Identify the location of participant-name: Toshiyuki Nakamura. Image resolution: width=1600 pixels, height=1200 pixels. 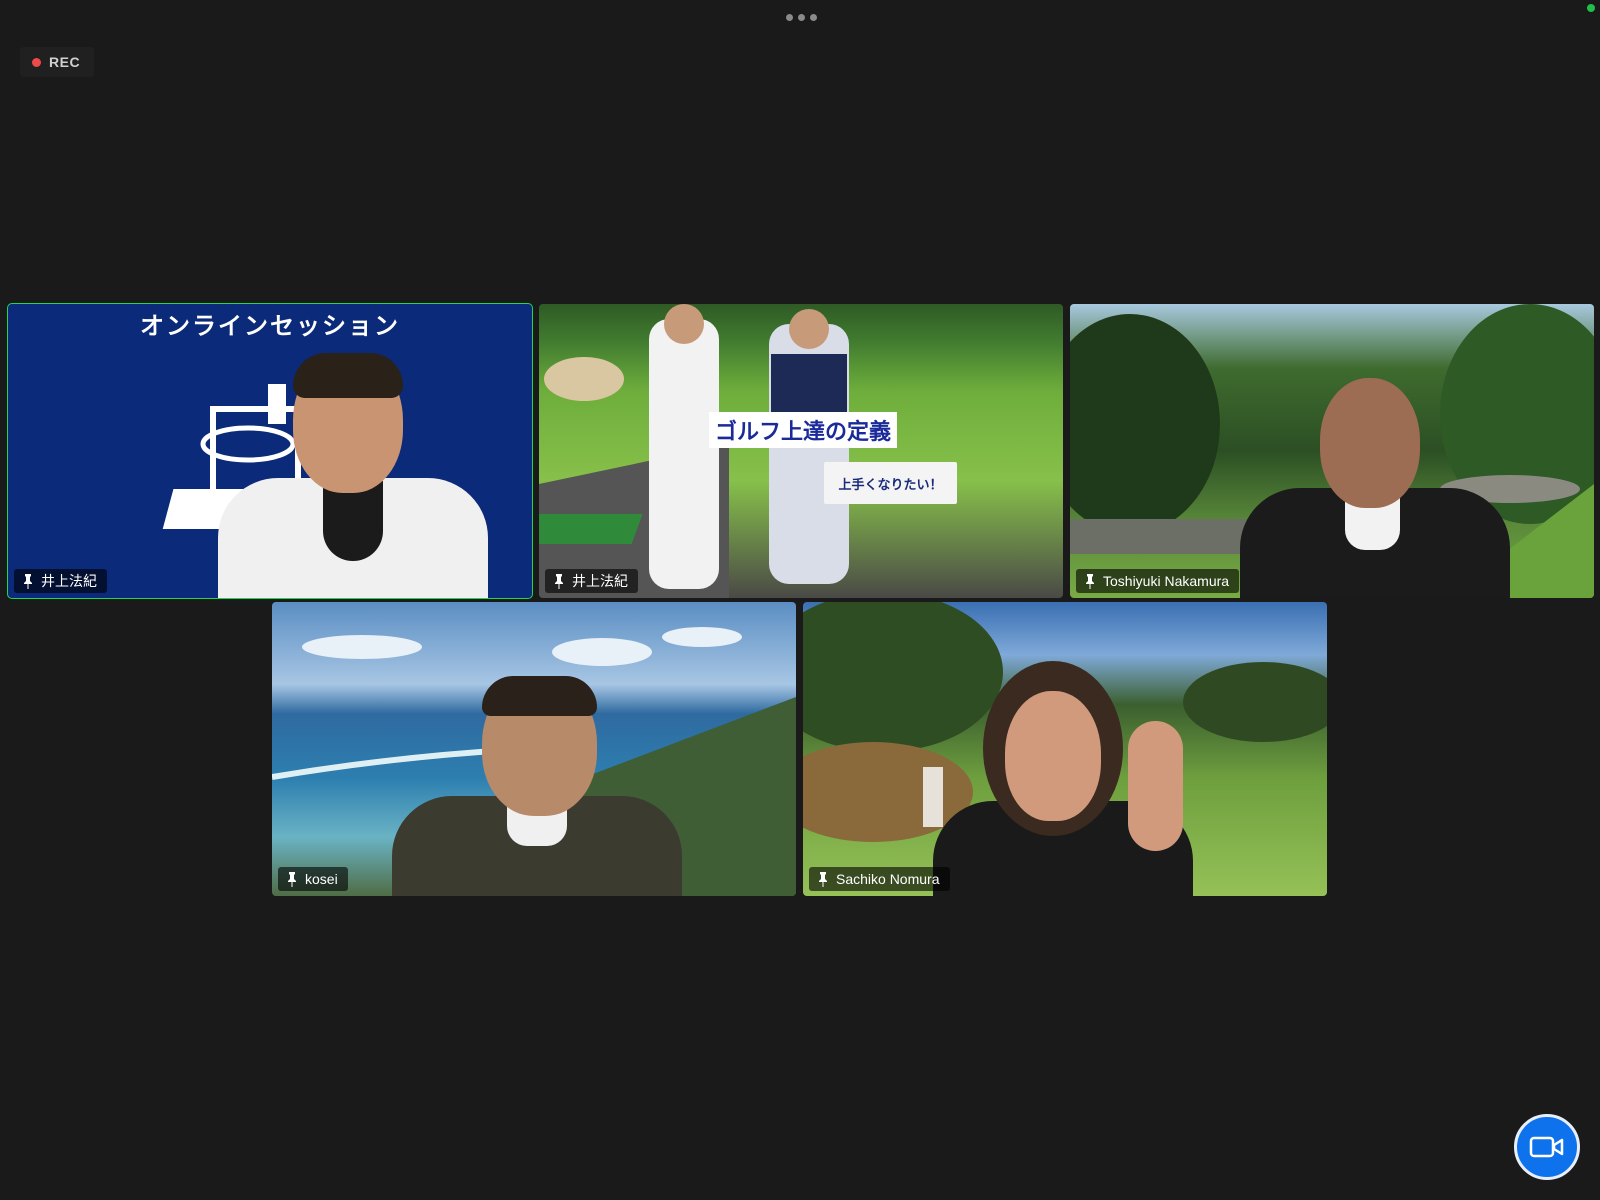
(1166, 581).